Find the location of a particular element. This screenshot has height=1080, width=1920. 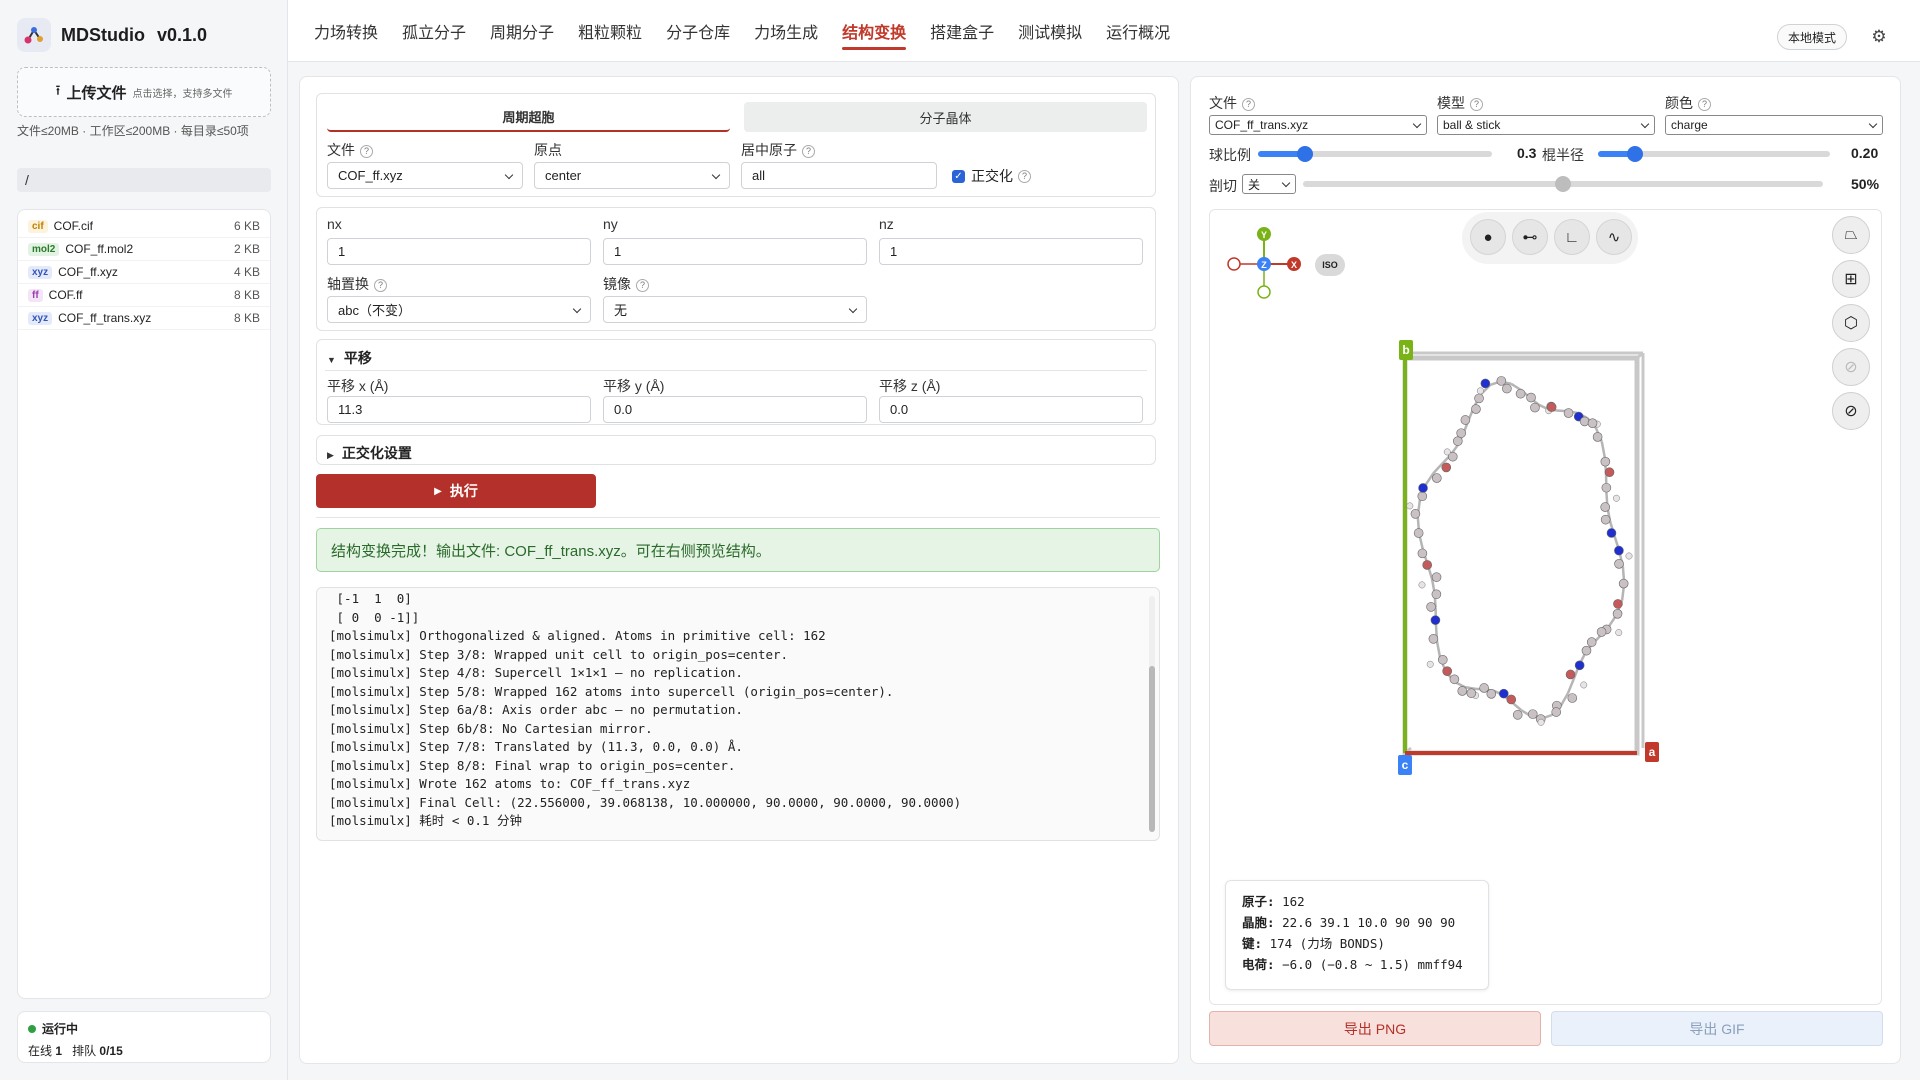

viewer-file-select: COF_ff_trans.xyz is located at coordinates (1318, 125).